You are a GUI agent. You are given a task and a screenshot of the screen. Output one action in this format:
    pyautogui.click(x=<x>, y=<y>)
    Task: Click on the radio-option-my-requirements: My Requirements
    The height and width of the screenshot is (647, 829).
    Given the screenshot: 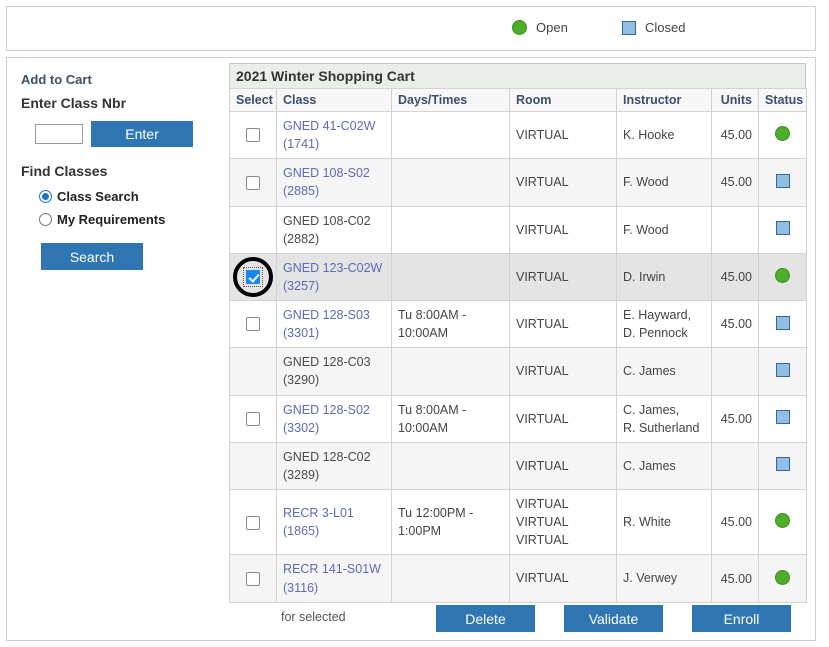 What is the action you would take?
    pyautogui.click(x=131, y=219)
    